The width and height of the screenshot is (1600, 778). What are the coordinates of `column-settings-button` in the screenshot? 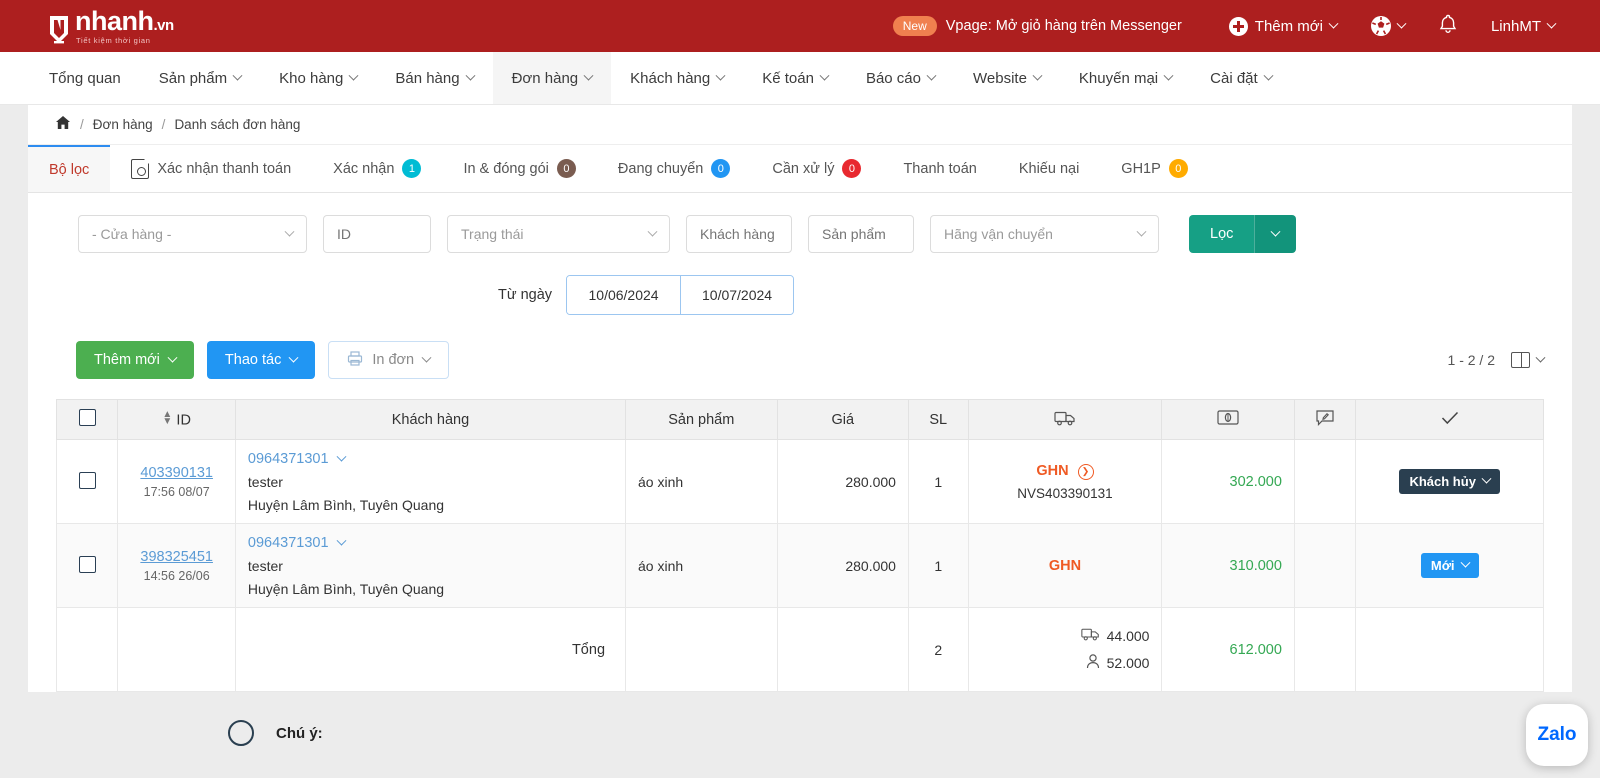 It's located at (1528, 360).